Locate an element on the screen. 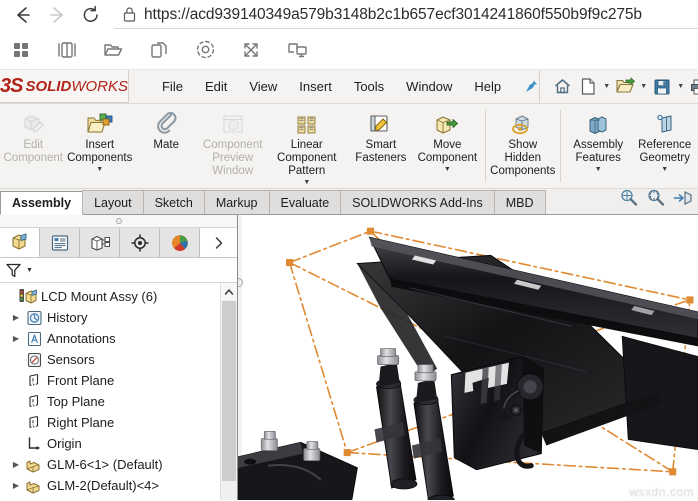 The width and height of the screenshot is (698, 501). property-manager-tab is located at coordinates (60, 242).